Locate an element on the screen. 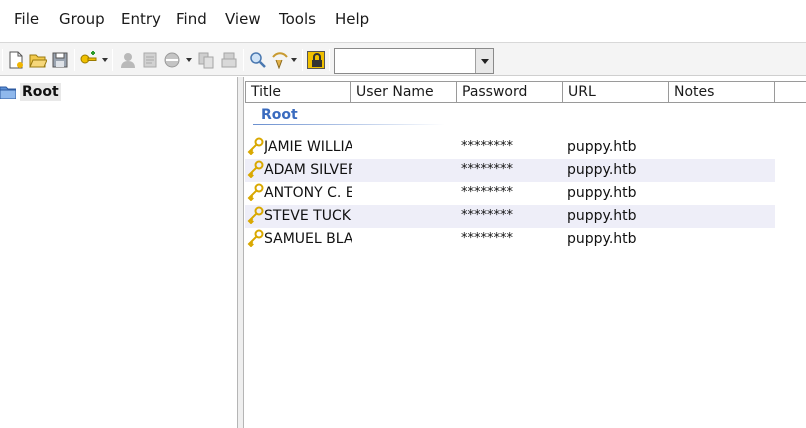  quick-search-combo is located at coordinates (414, 61).